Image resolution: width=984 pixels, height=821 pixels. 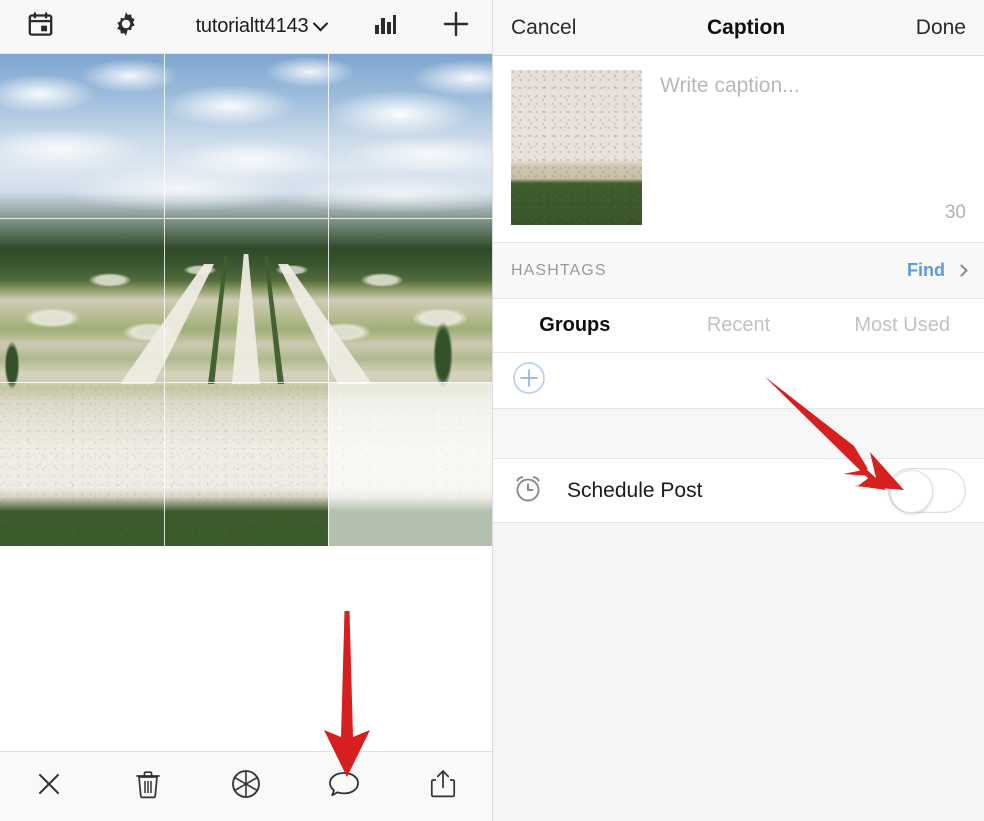 I want to click on sky-clouds, so click(x=246, y=154).